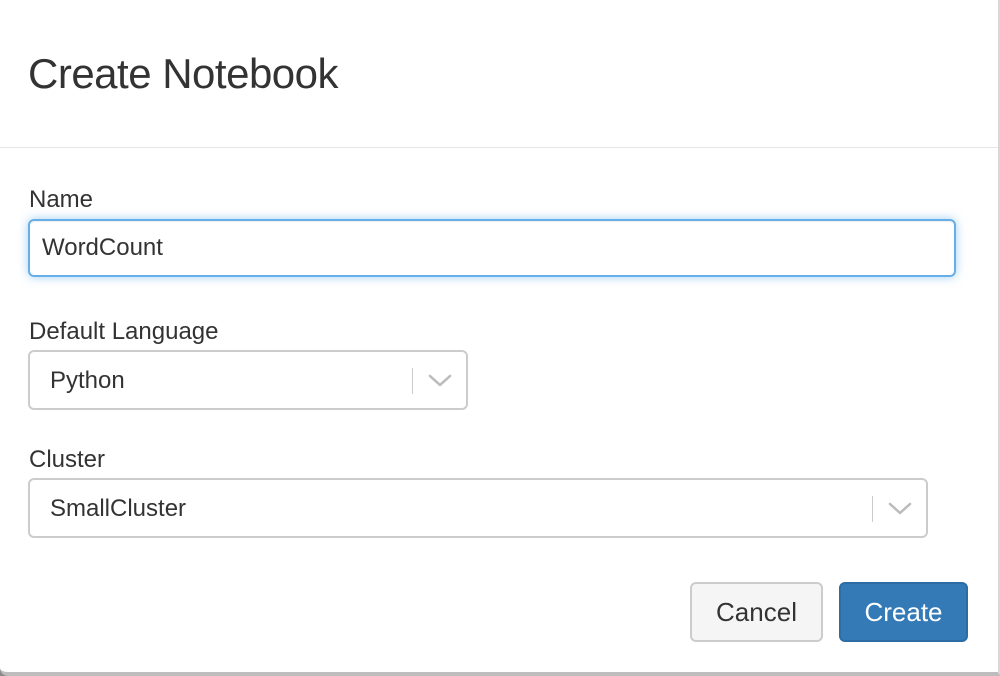 The width and height of the screenshot is (1000, 676). I want to click on name-label: Name, so click(61, 199).